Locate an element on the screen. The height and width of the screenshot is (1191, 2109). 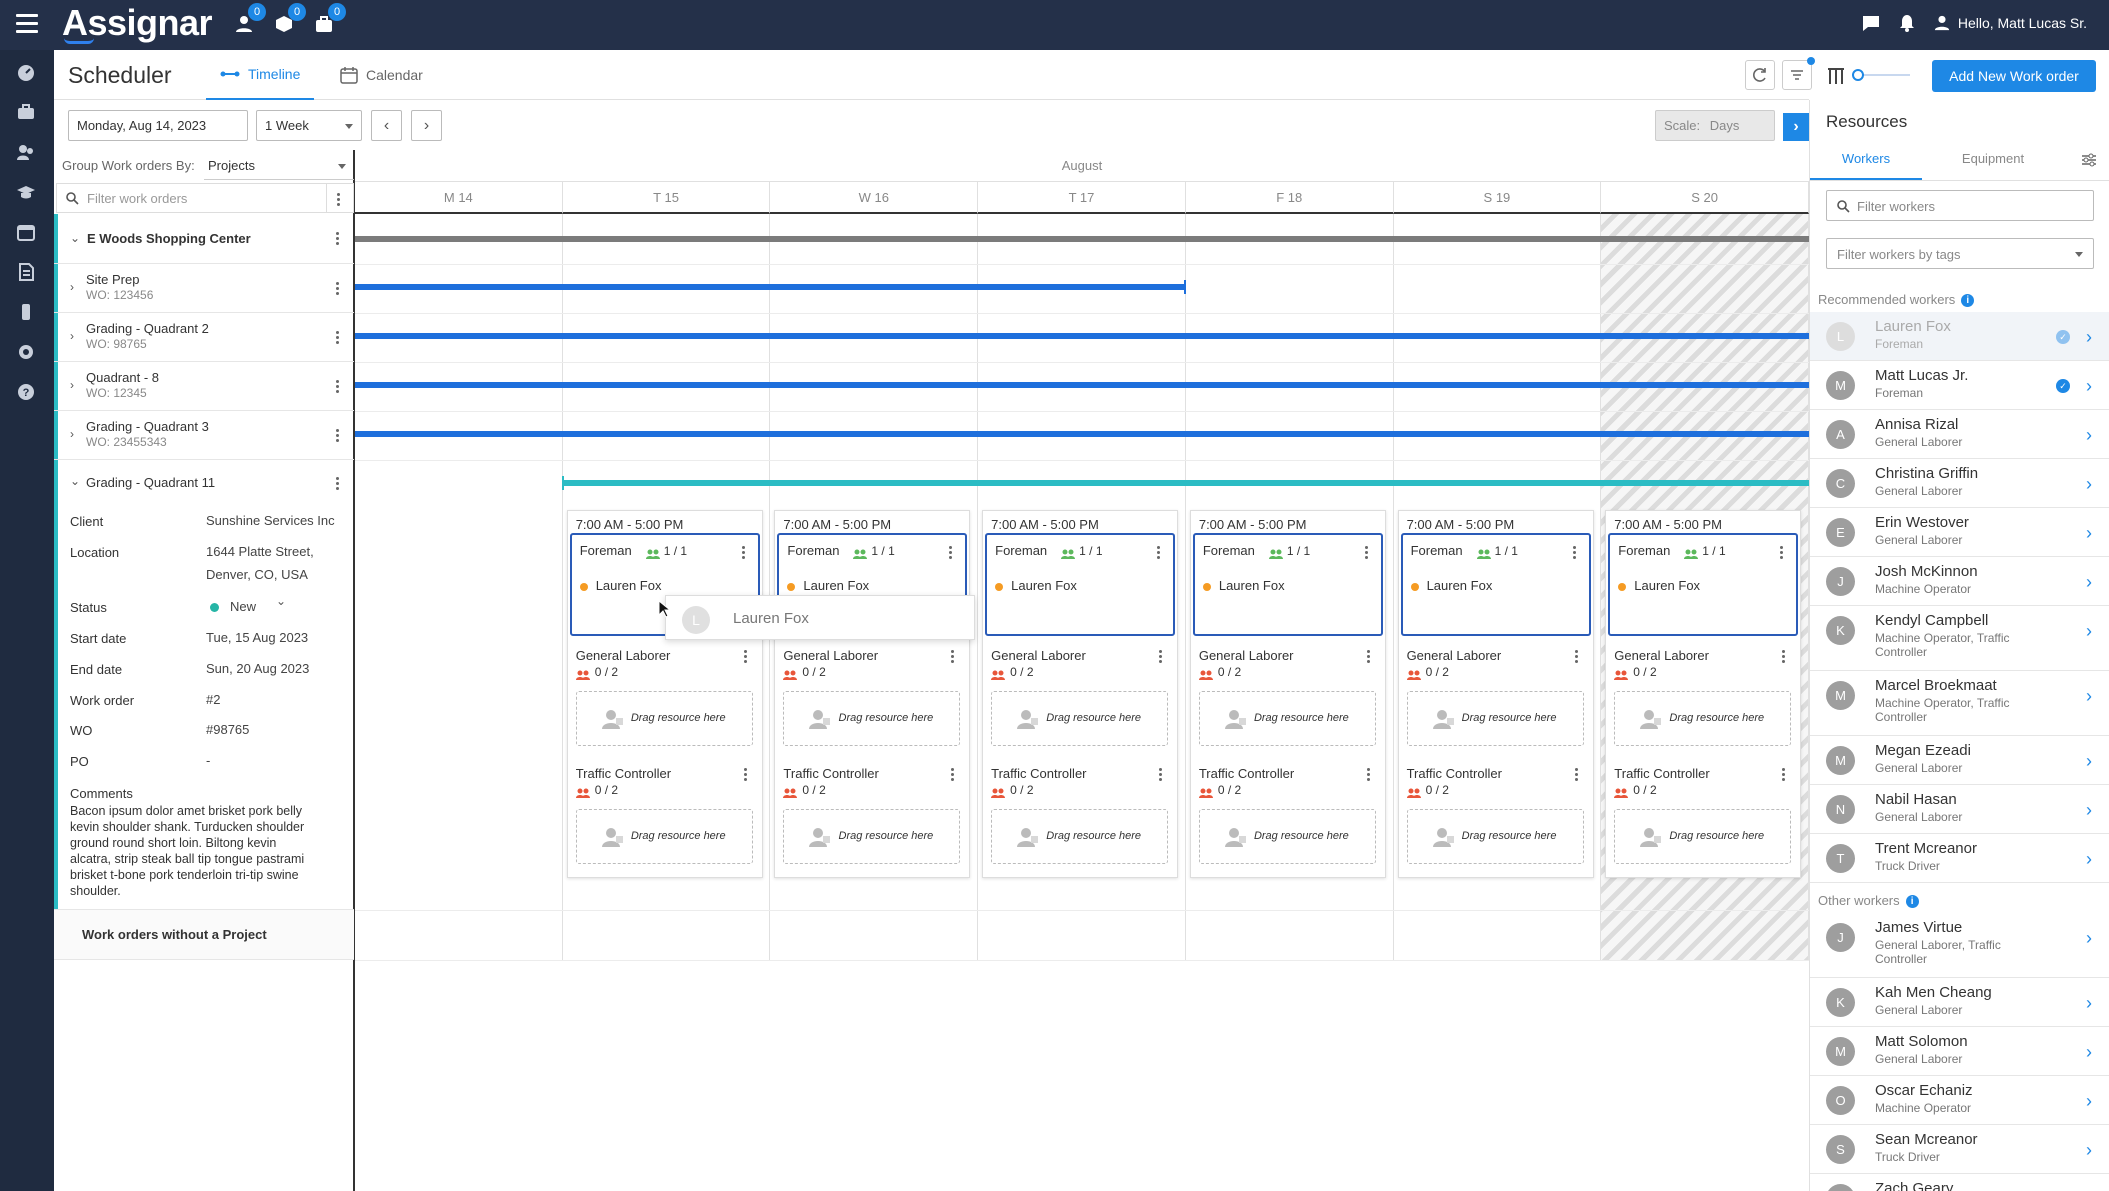
bar-end-handle is located at coordinates (1185, 287).